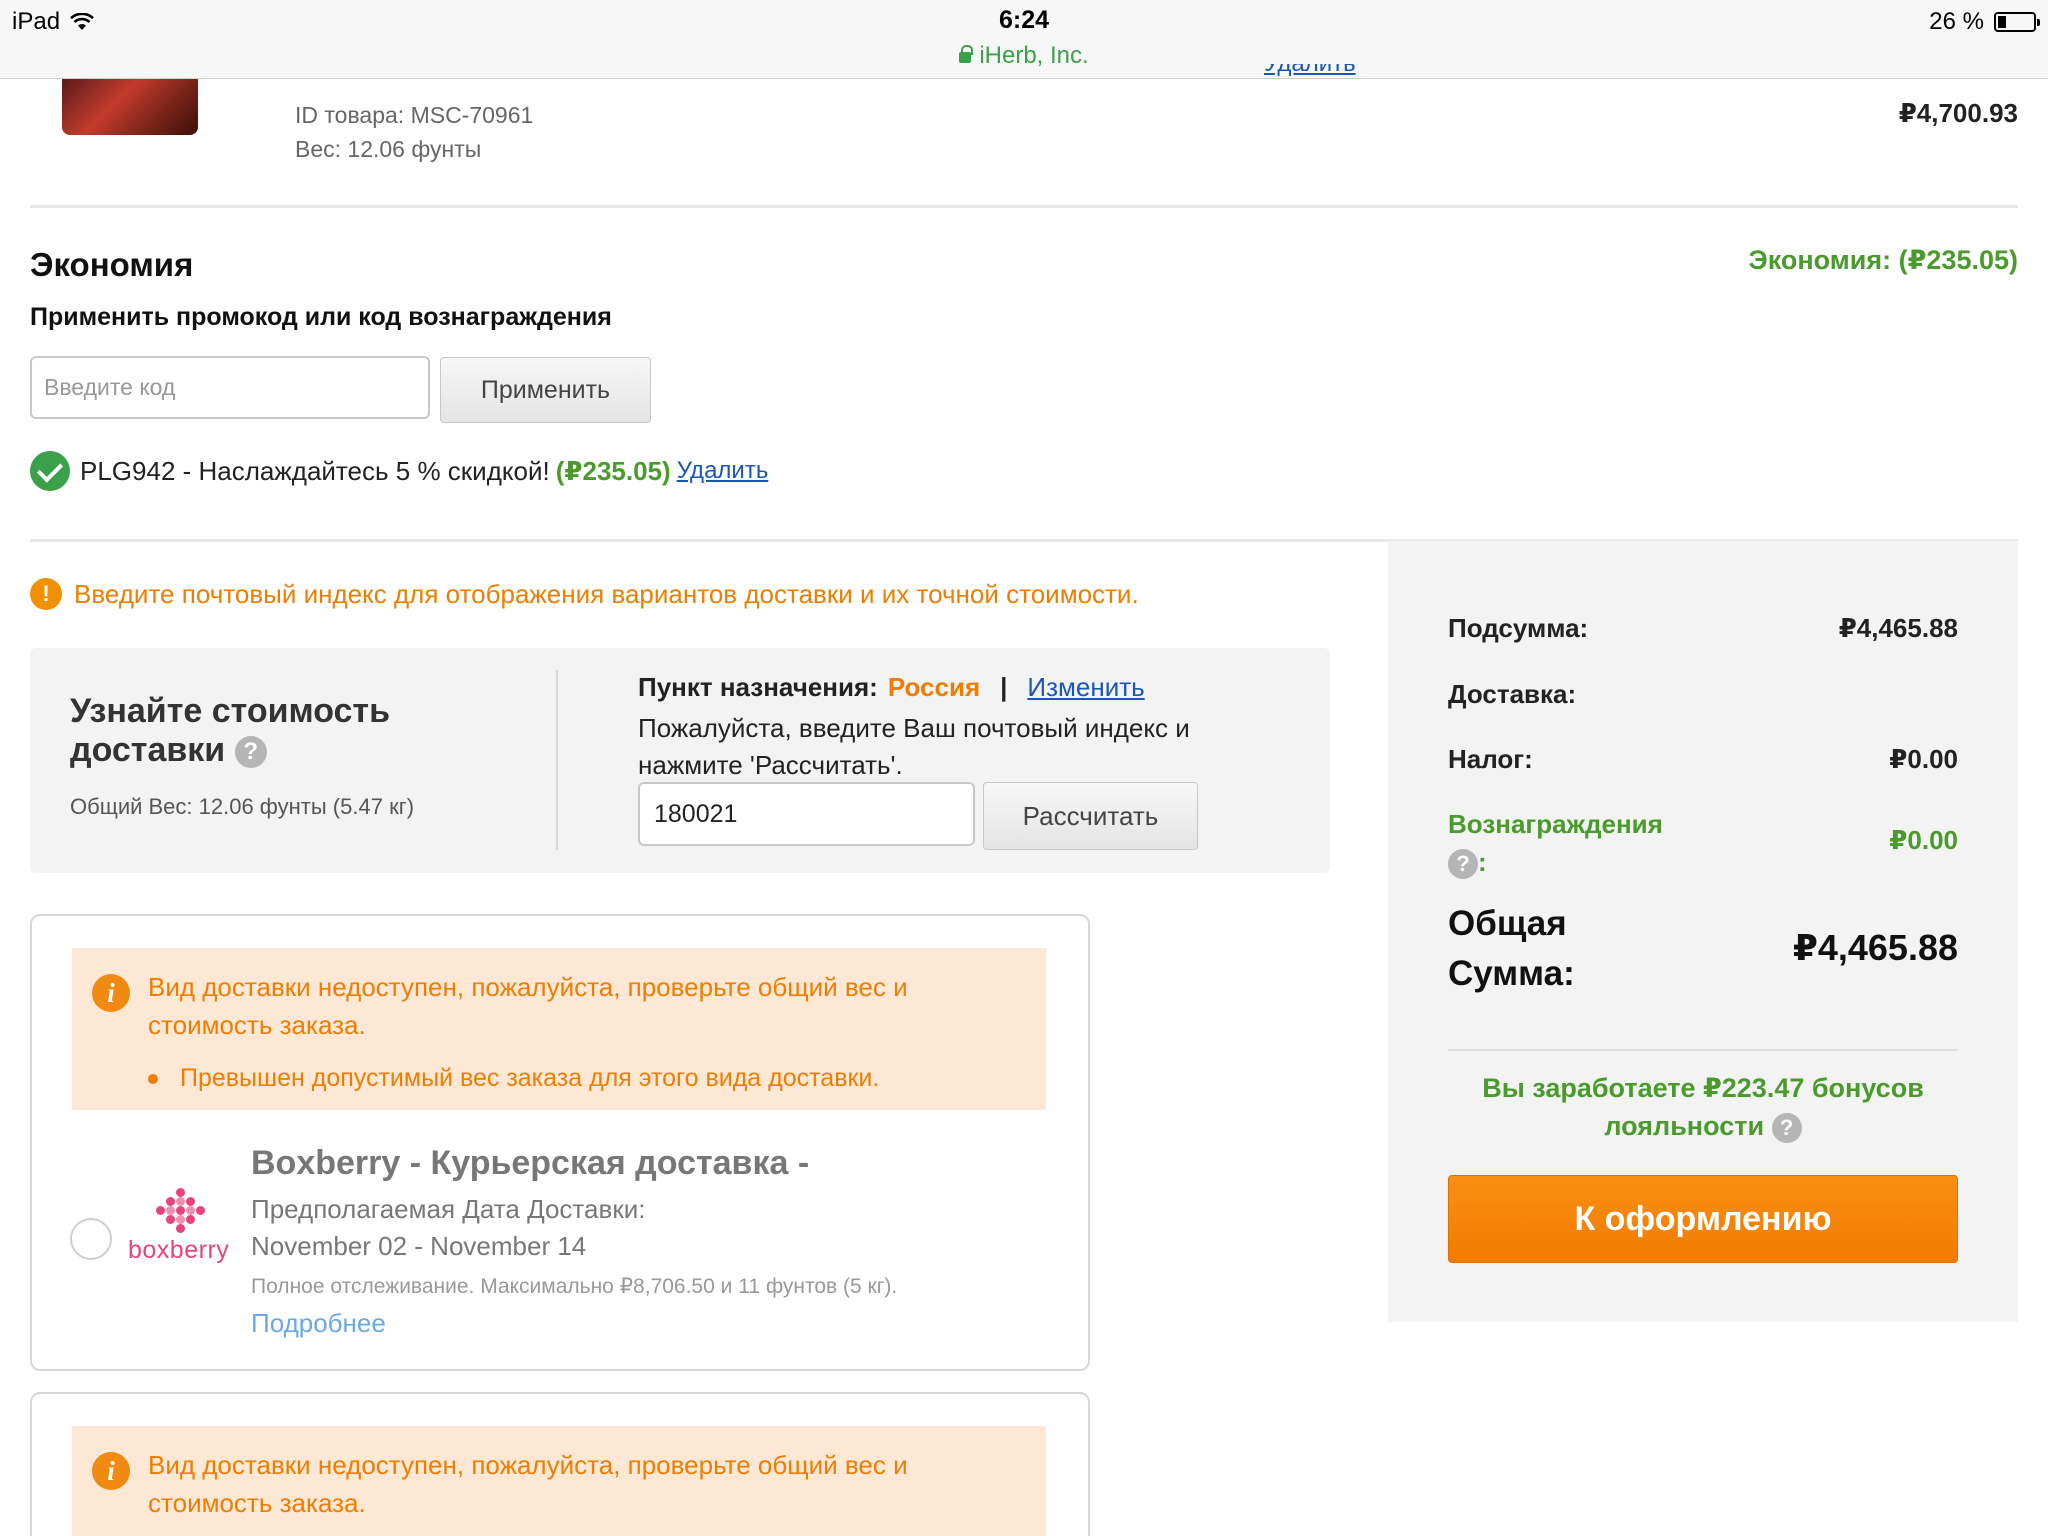 The height and width of the screenshot is (1536, 2048). What do you see at coordinates (613, 470) in the screenshot?
I see `applied-promo-amount: (₽235.05)` at bounding box center [613, 470].